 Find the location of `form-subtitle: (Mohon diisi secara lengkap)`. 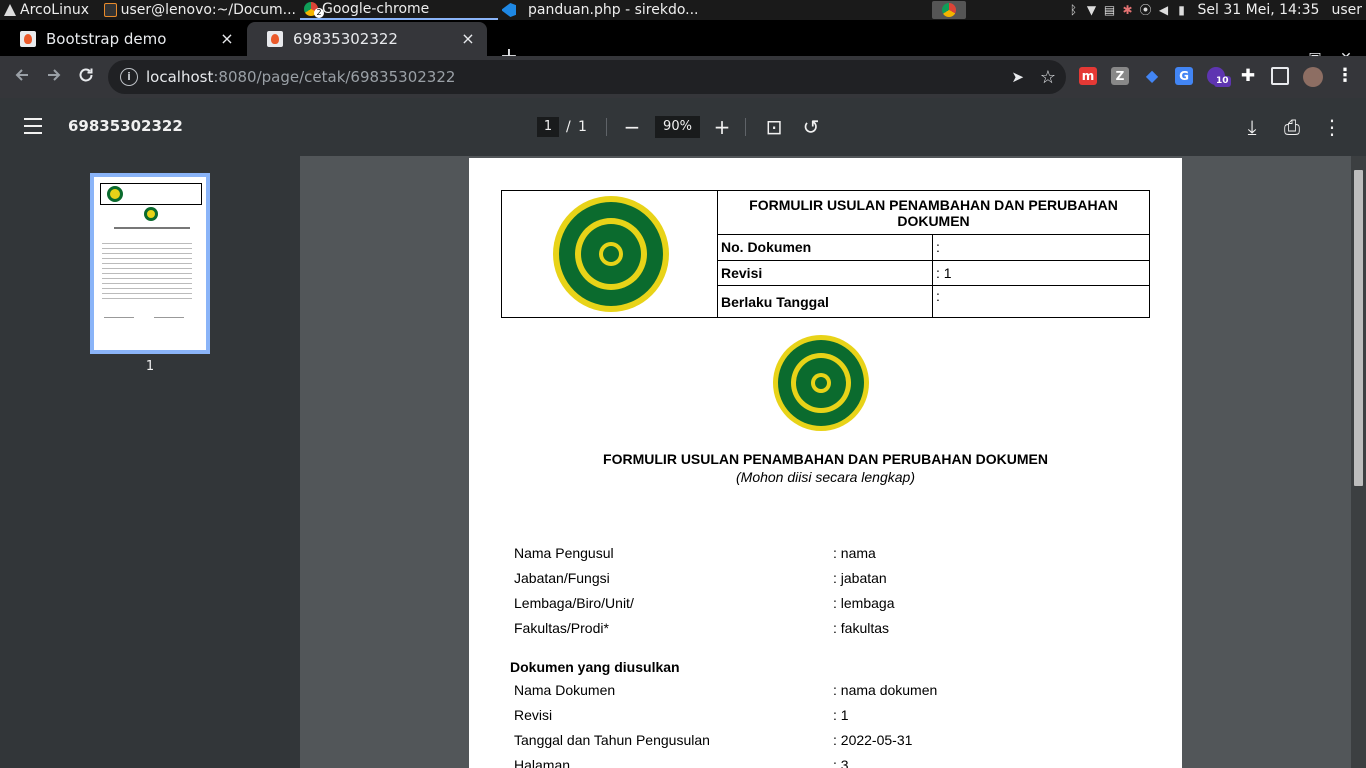

form-subtitle: (Mohon diisi secara lengkap) is located at coordinates (825, 477).